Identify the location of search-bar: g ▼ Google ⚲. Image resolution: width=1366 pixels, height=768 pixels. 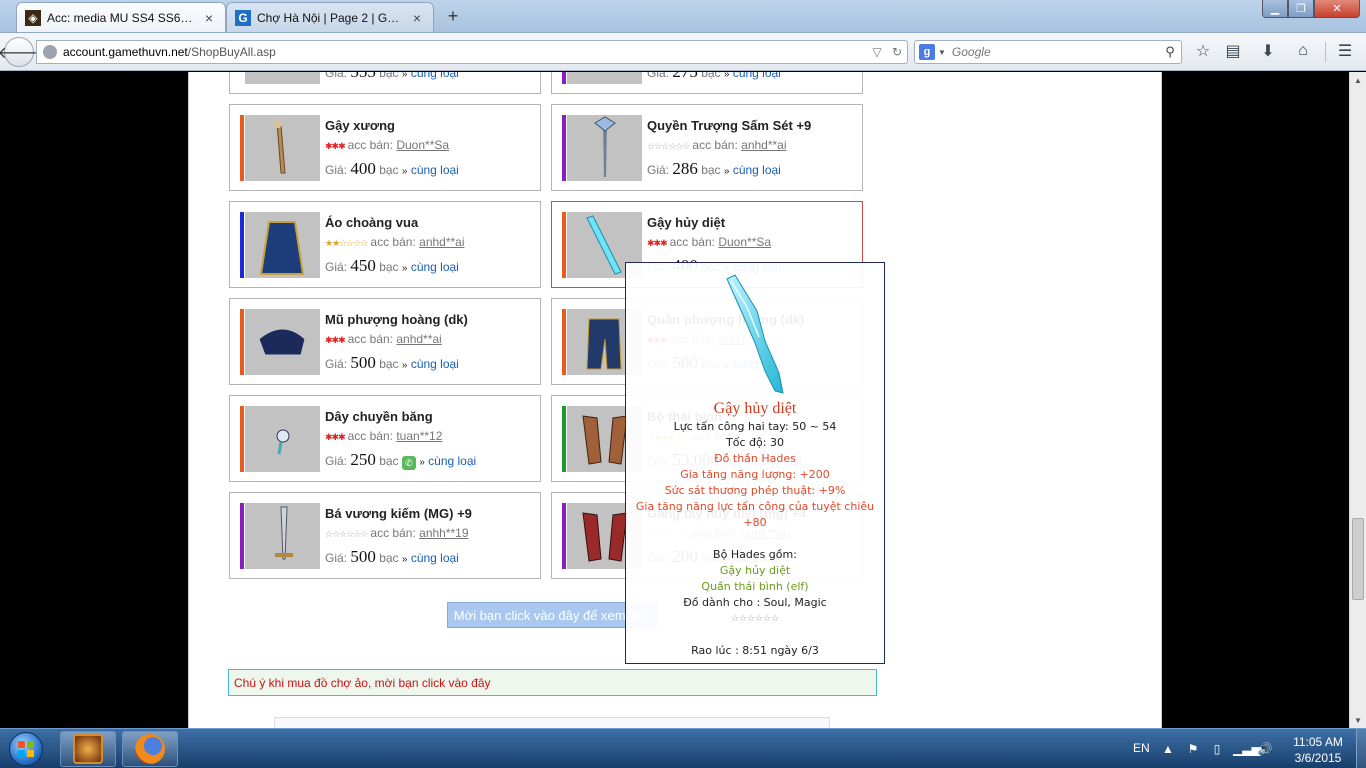
(1048, 52).